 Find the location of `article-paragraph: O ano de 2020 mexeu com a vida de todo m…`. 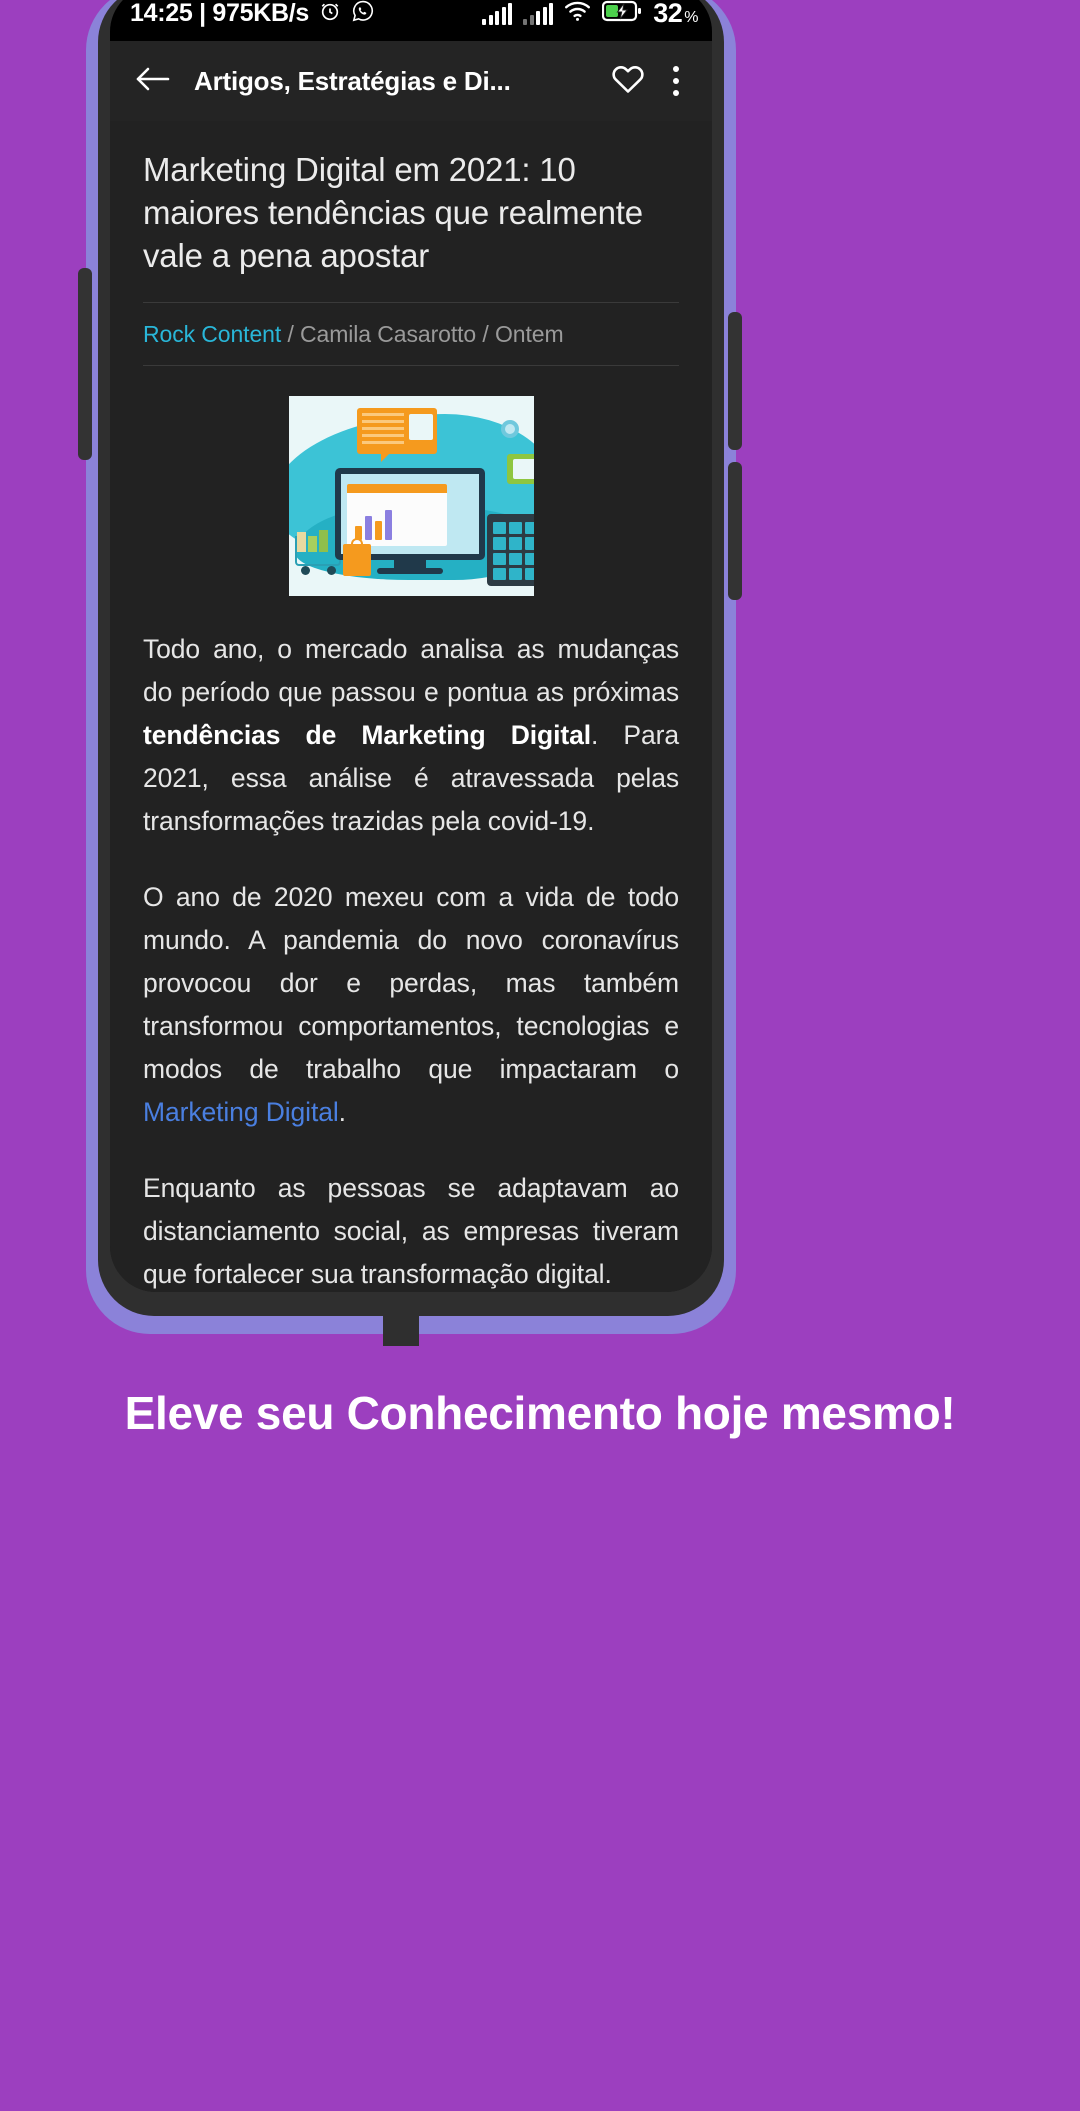

article-paragraph: O ano de 2020 mexeu com a vida de todo m… is located at coordinates (411, 1005).